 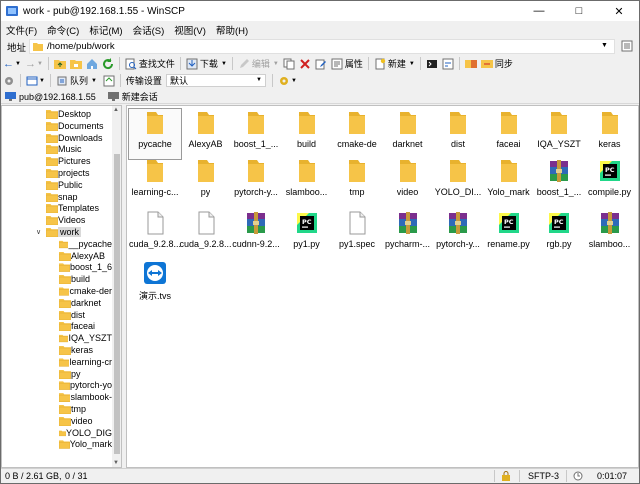 What do you see at coordinates (559, 234) in the screenshot?
I see `file-item: PC rgb.py` at bounding box center [559, 234].